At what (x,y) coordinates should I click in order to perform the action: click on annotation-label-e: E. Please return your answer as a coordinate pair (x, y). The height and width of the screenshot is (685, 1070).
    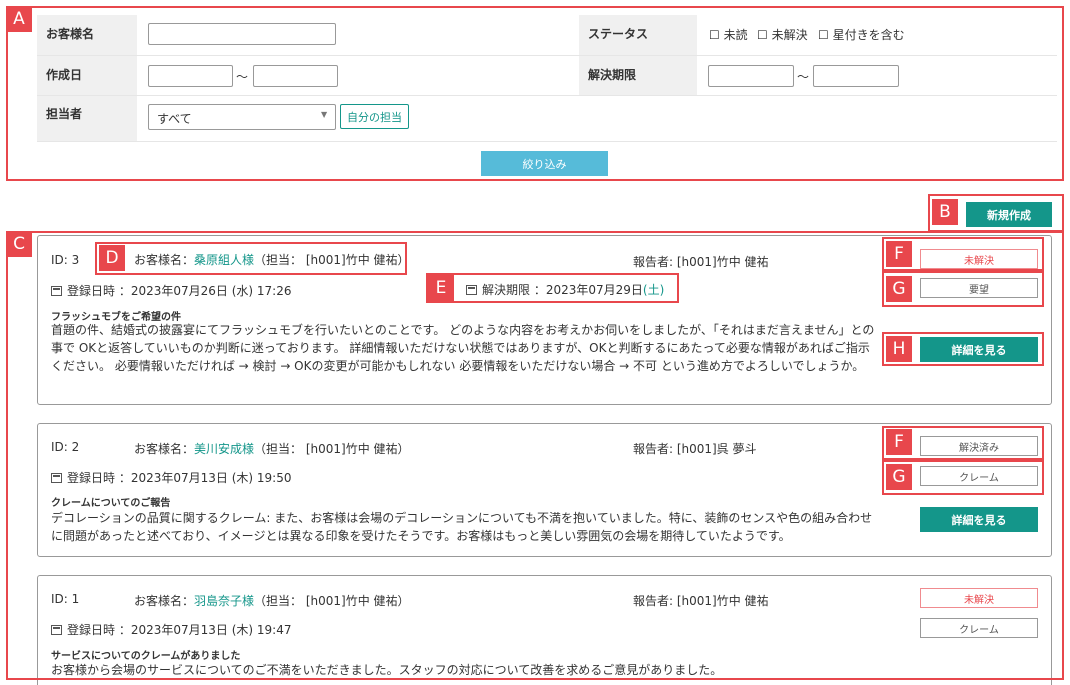
    Looking at the image, I should click on (441, 288).